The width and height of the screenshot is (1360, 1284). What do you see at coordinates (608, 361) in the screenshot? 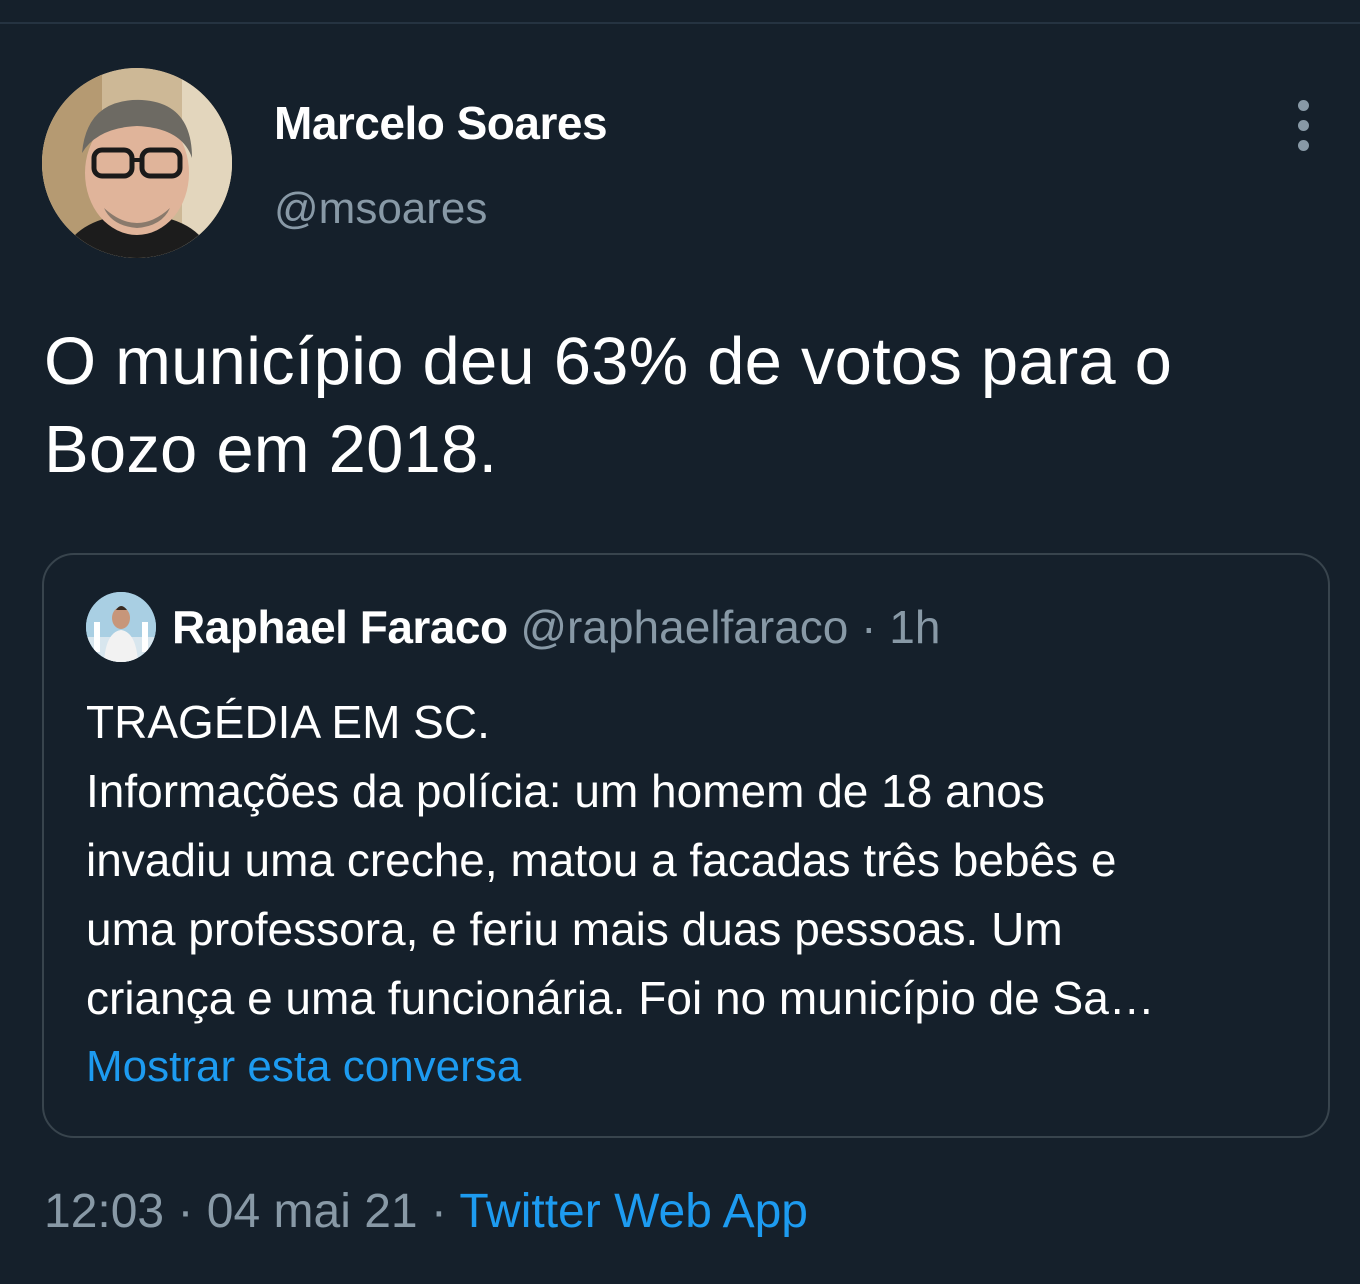
I see `tweet-text-line: O município deu 63% de votos para o` at bounding box center [608, 361].